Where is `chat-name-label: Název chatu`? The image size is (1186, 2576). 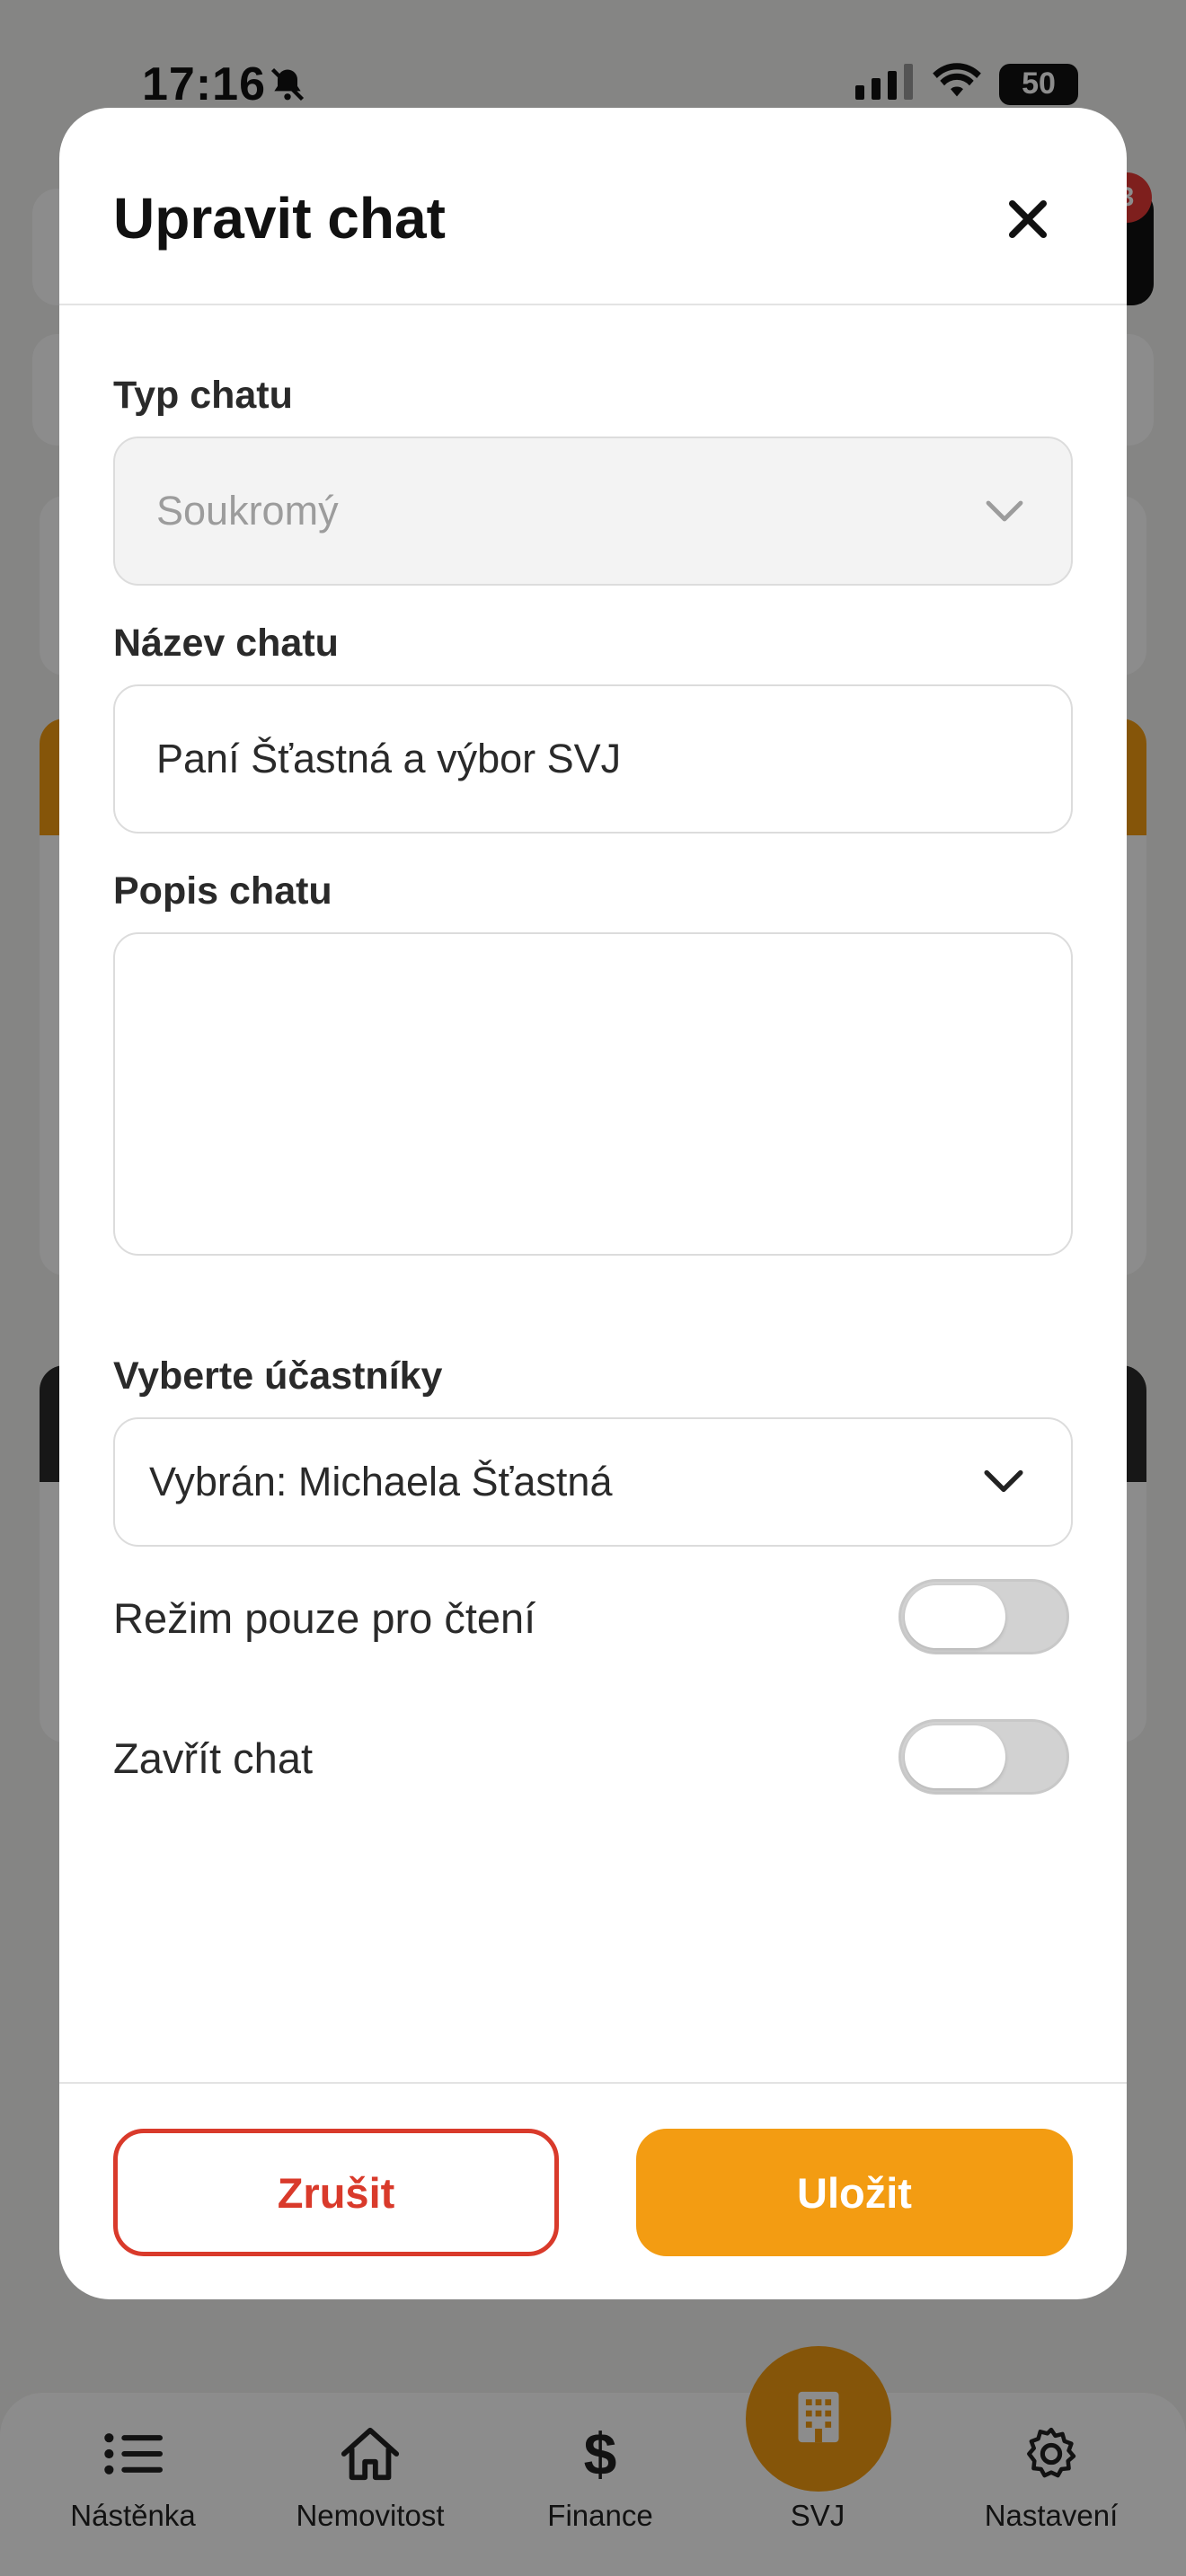 chat-name-label: Název chatu is located at coordinates (226, 643).